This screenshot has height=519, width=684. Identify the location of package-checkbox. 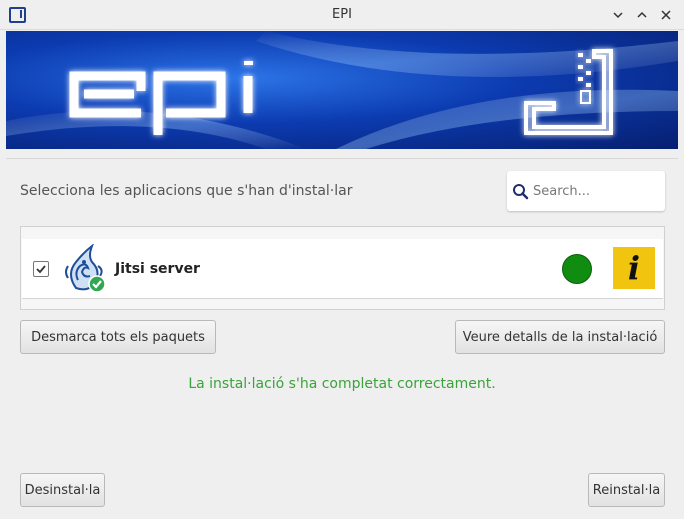
(41, 269).